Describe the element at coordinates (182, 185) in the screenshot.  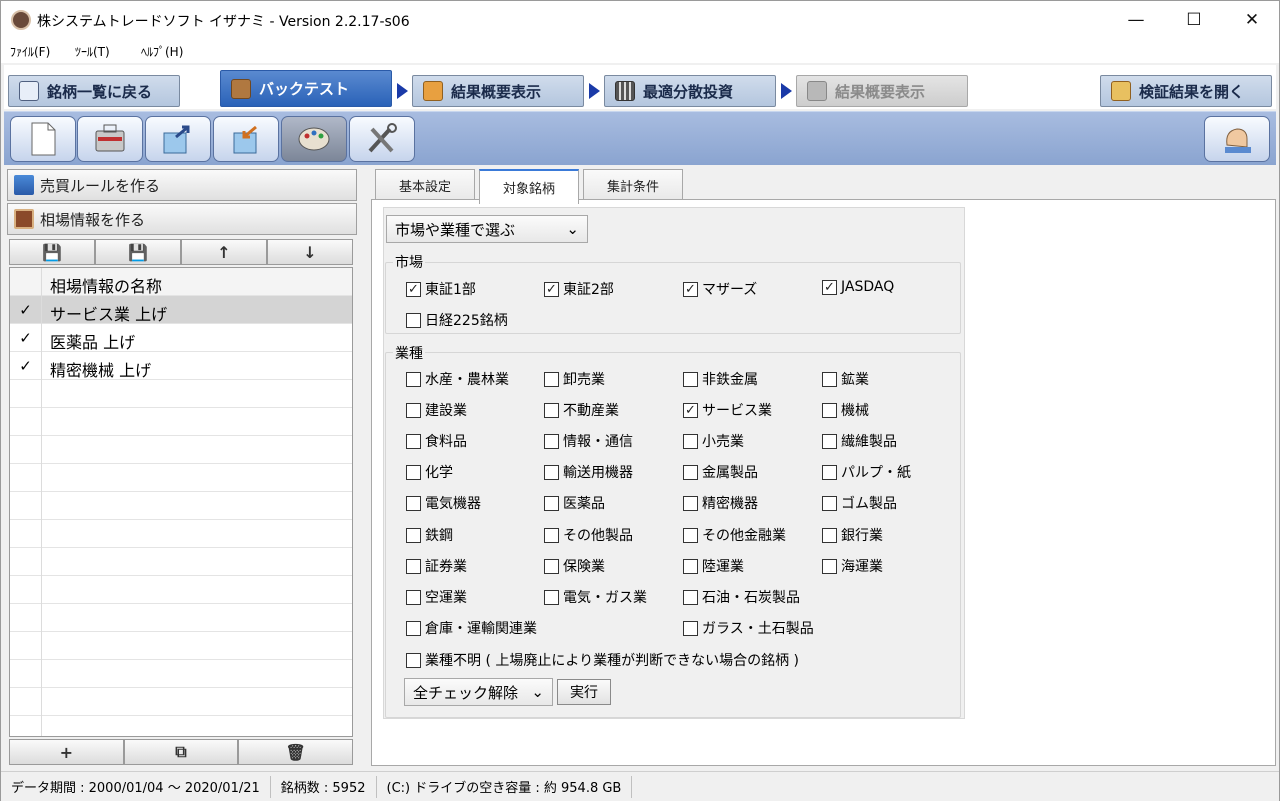
I see `create-trade-rule-button: 売買ルールを作る` at that location.